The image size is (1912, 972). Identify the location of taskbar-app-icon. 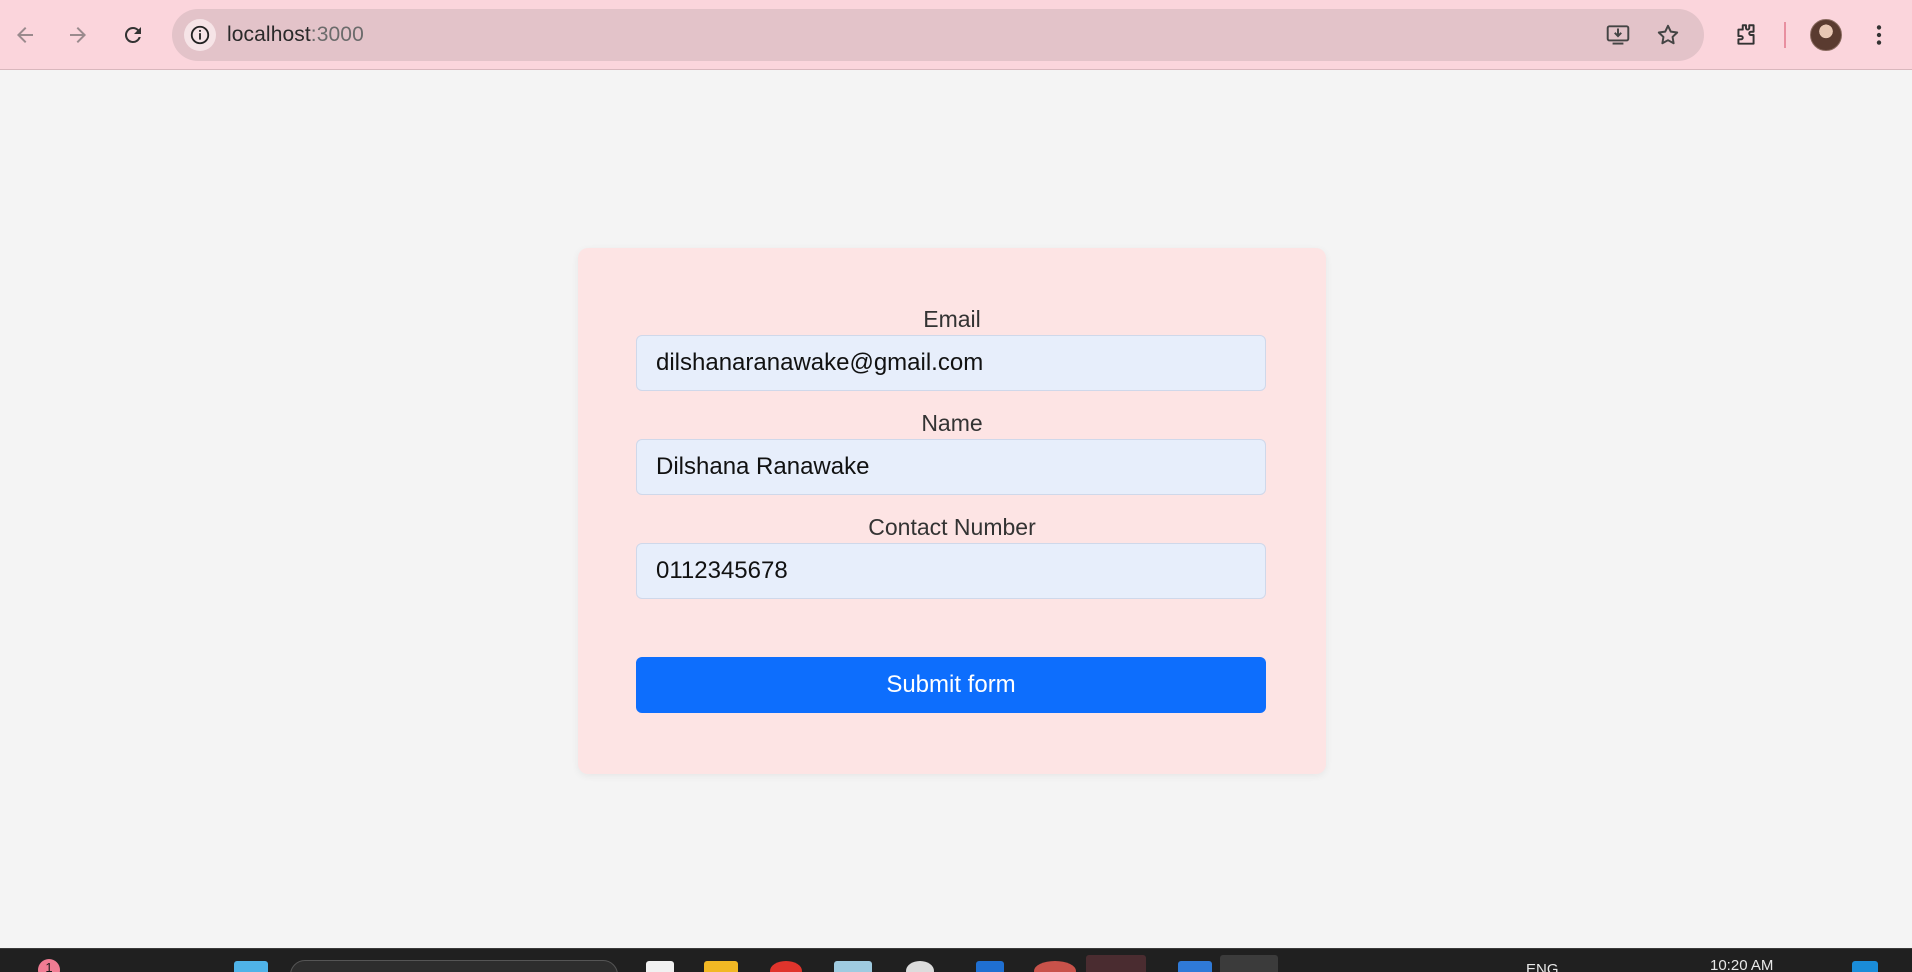
(660, 966).